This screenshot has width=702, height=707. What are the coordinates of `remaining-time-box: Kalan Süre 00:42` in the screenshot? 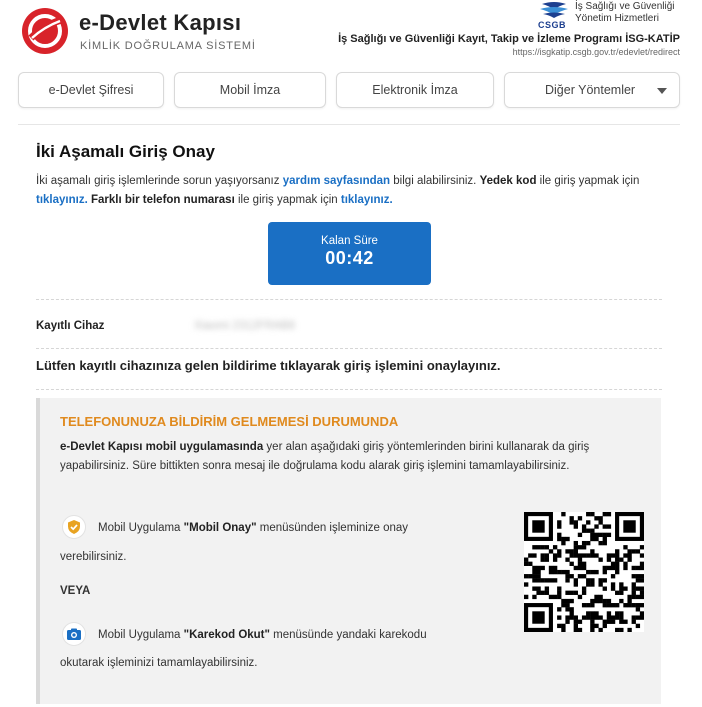 It's located at (349, 253).